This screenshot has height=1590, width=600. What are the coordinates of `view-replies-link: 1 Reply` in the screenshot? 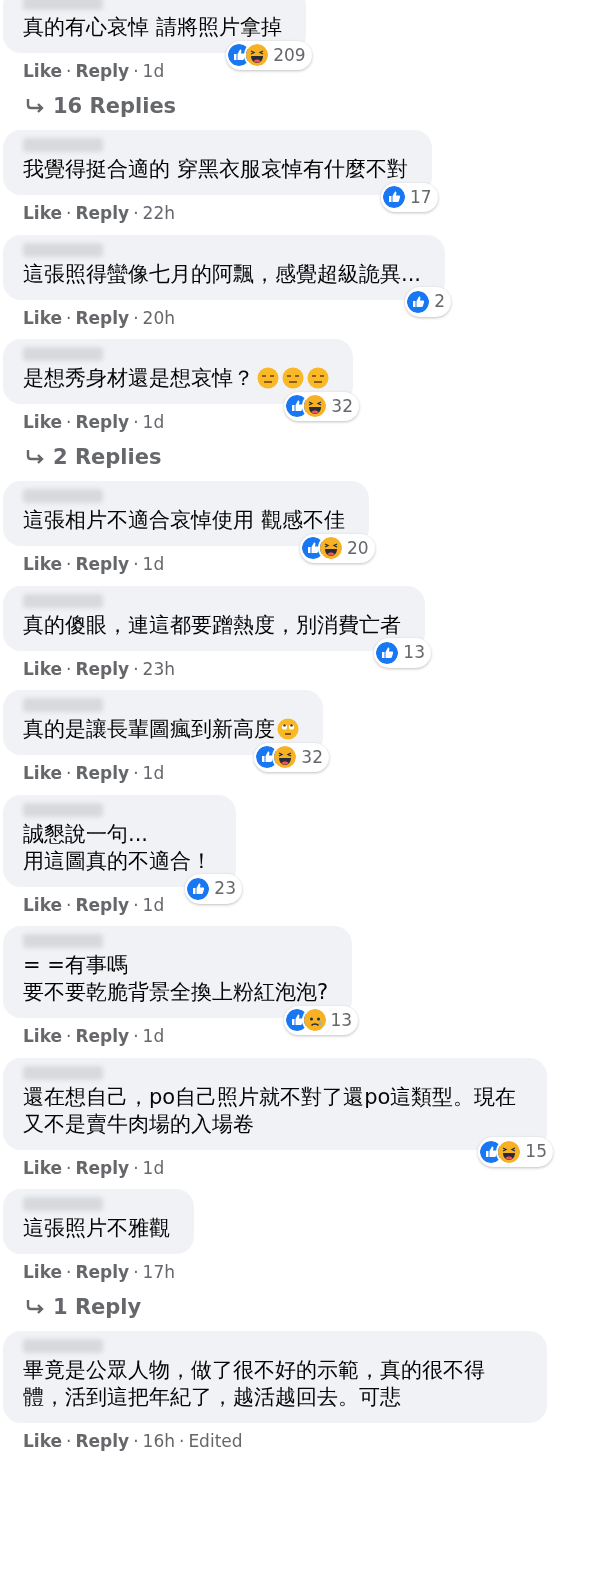 It's located at (83, 1307).